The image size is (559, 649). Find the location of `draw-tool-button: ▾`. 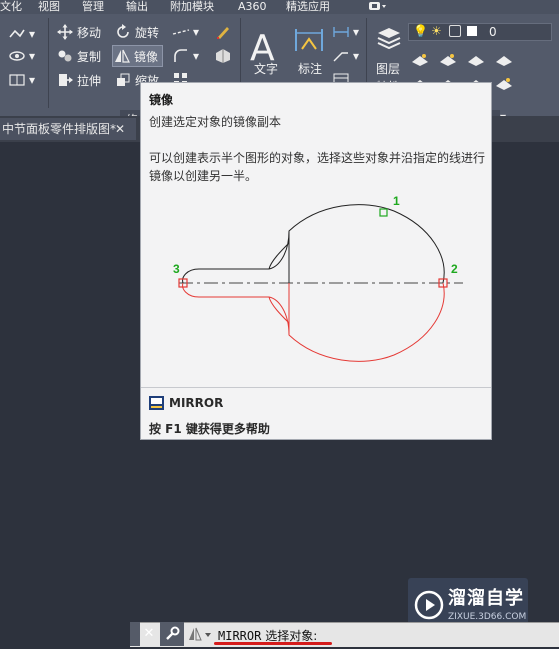

draw-tool-button: ▾ is located at coordinates (21, 34).